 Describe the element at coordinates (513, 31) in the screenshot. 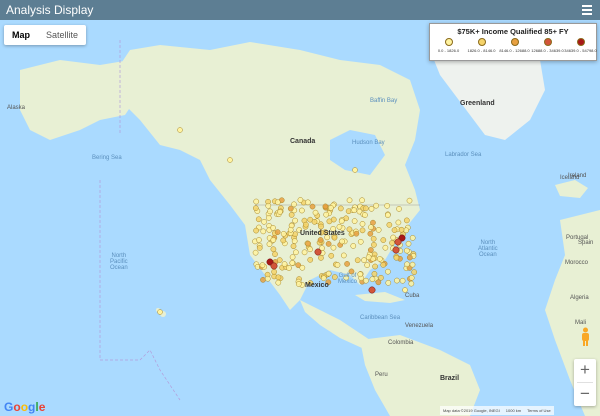

I see `legend-title: $75K+ Income Qualified 85+ FY` at that location.